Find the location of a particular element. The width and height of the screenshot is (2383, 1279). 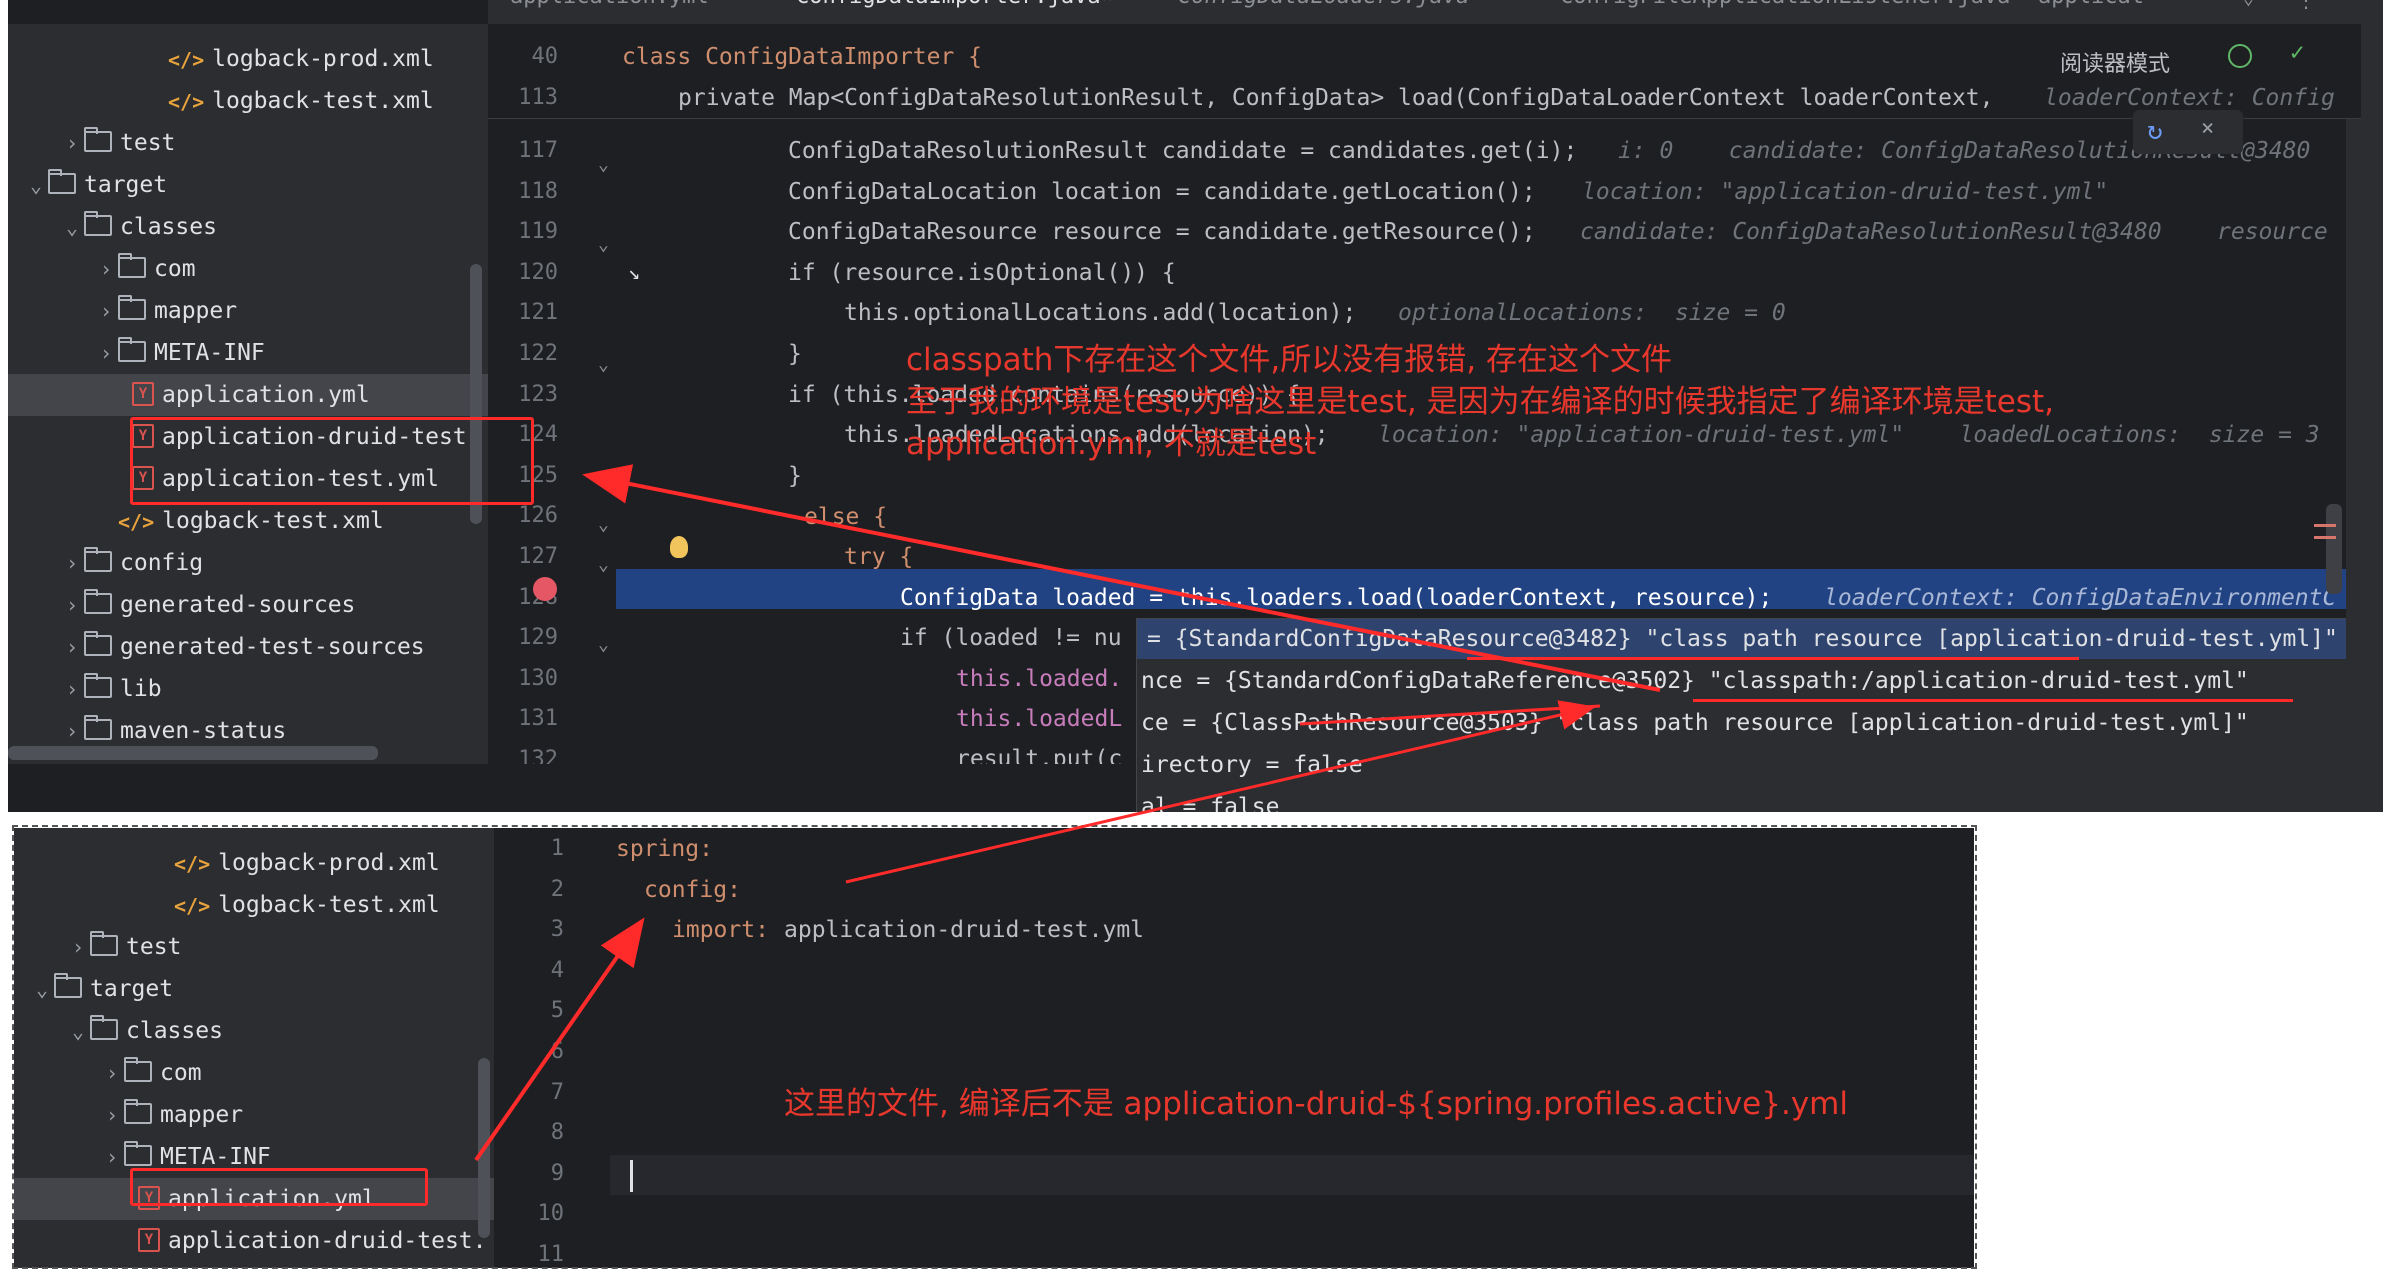

reader-mode-label: 阅读器模式 is located at coordinates (2115, 62).